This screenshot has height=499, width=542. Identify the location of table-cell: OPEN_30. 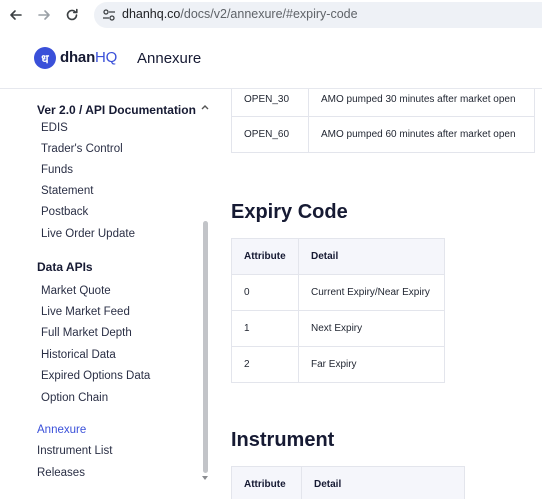
(270, 103).